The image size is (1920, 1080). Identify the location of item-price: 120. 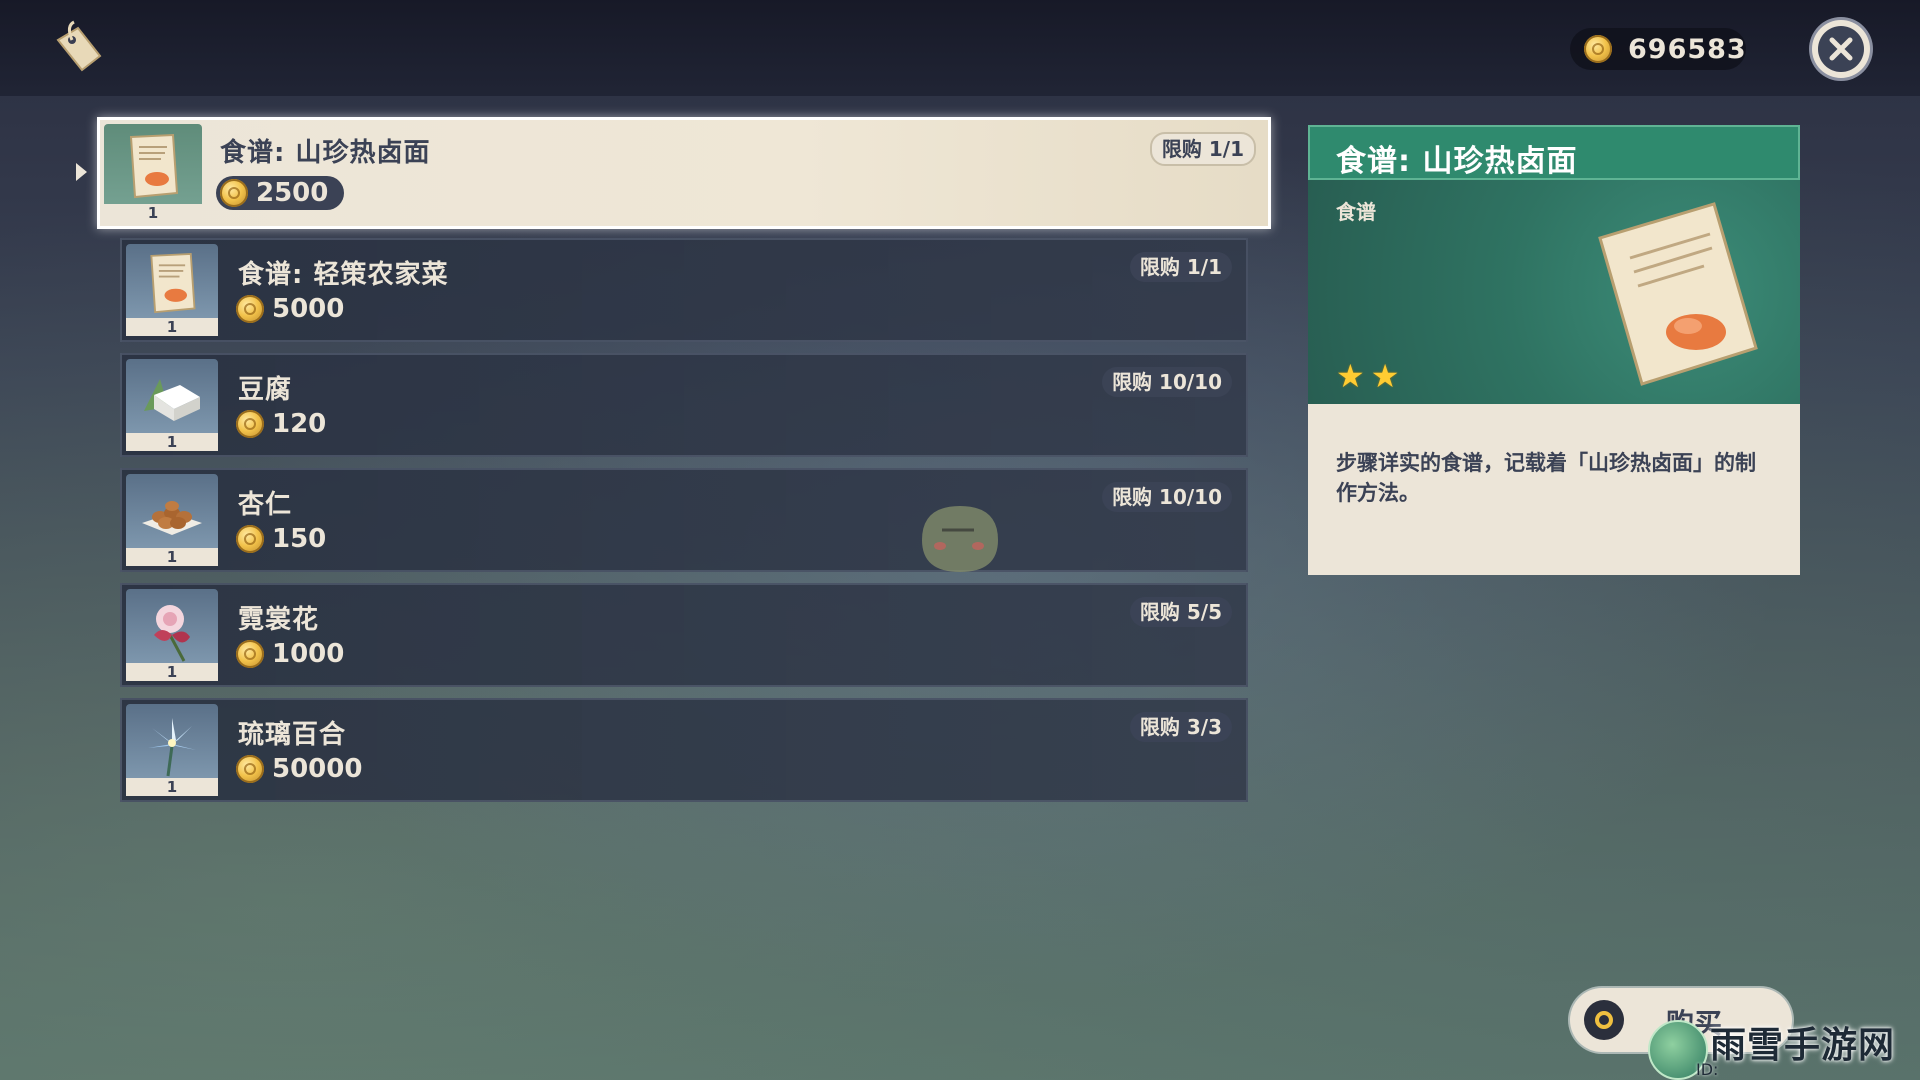
(281, 424).